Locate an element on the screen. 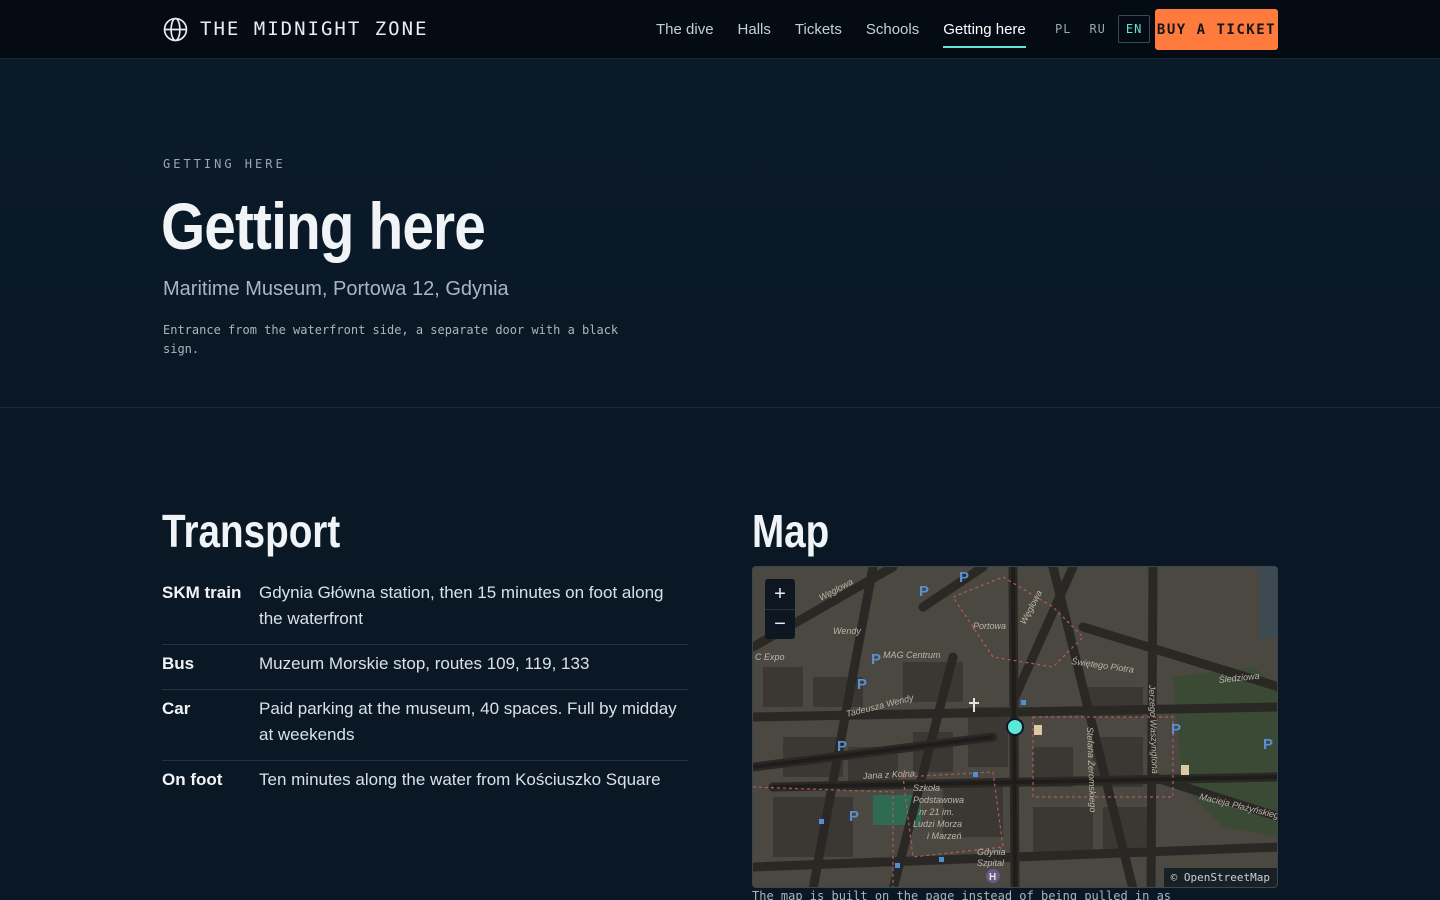  buy-ticket-button: BUY A TICKET is located at coordinates (1216, 29).